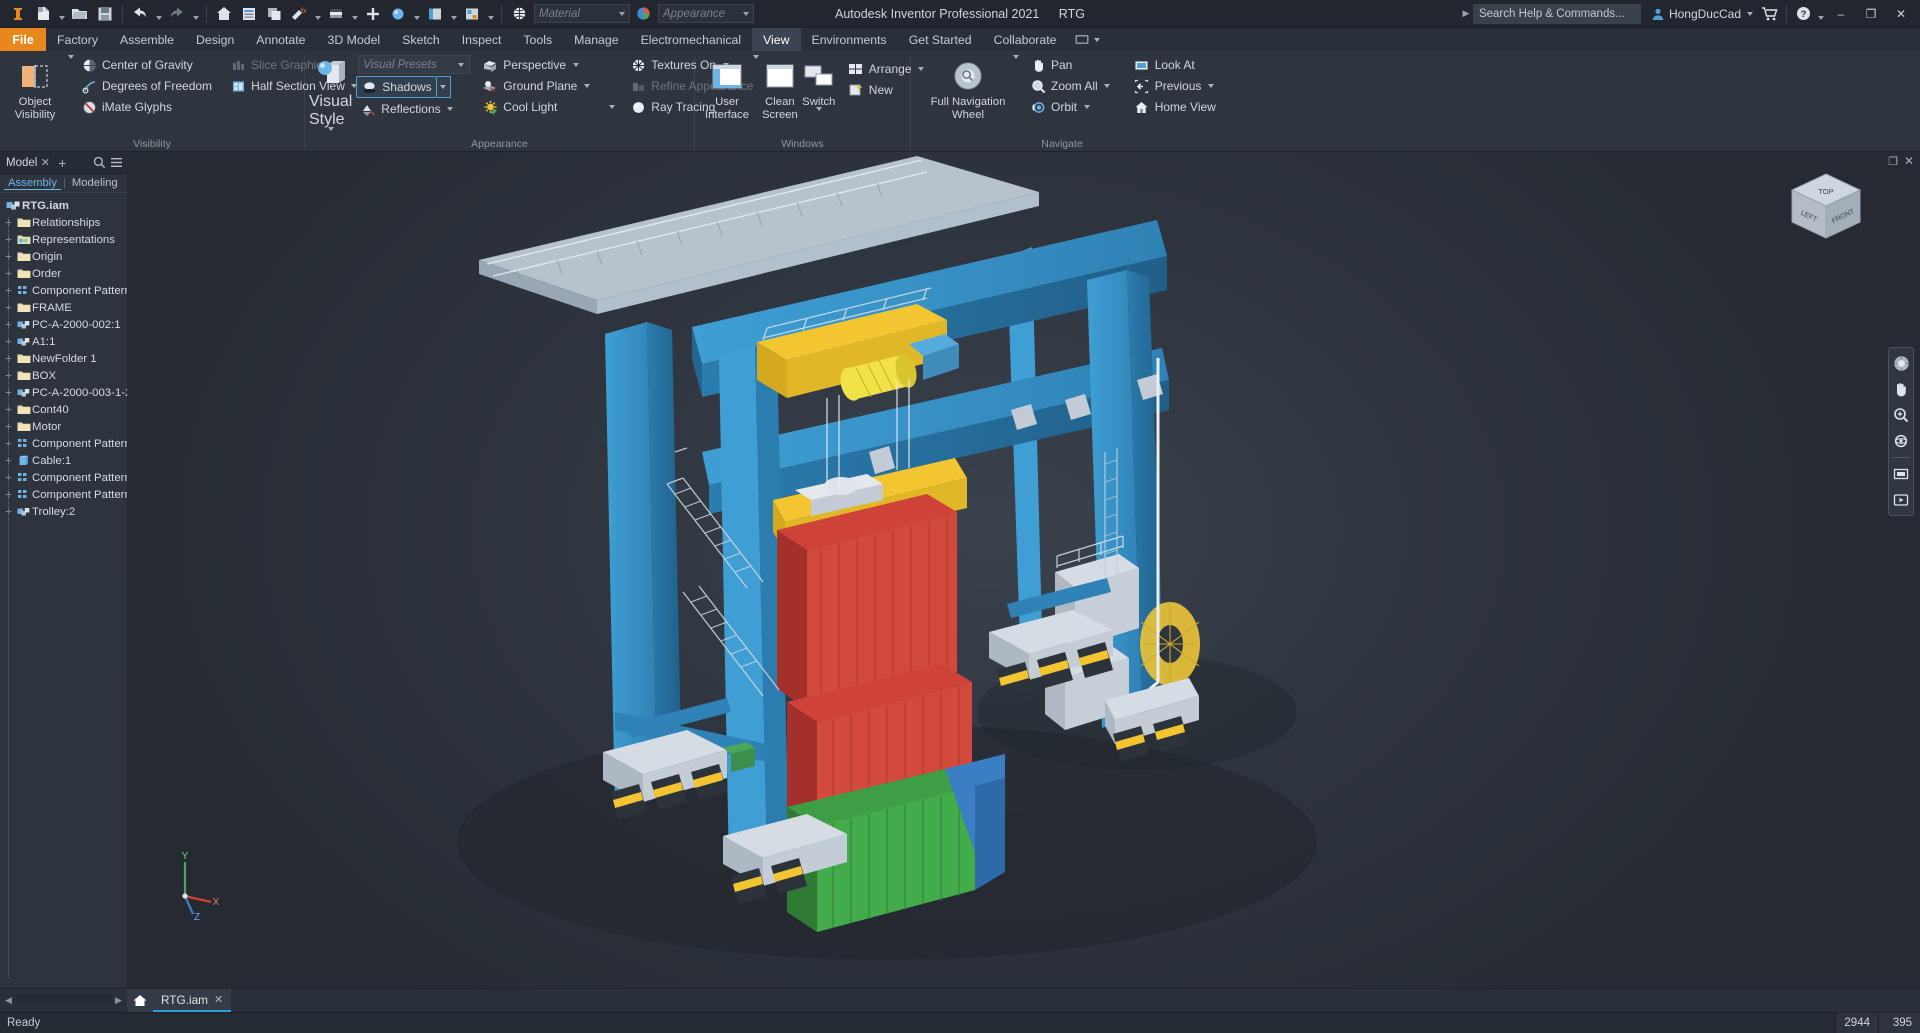  What do you see at coordinates (45, 162) in the screenshot?
I see `browser-close-button: ✕` at bounding box center [45, 162].